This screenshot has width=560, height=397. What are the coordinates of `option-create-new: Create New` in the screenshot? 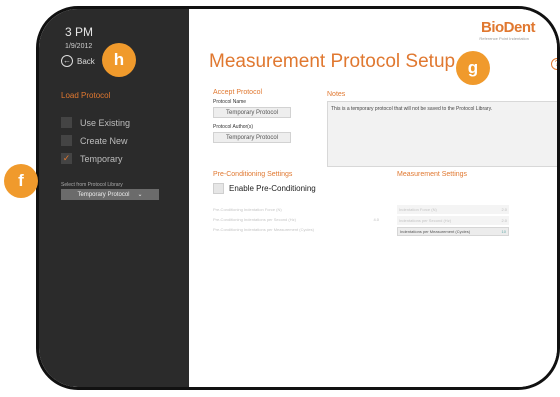 It's located at (94, 140).